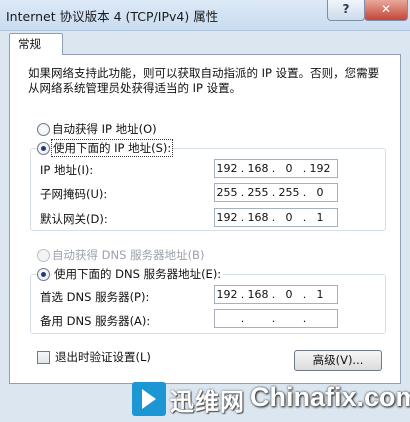 Image resolution: width=410 pixels, height=422 pixels. I want to click on subnet-mask-input: 255. 255. 255. 0, so click(276, 192).